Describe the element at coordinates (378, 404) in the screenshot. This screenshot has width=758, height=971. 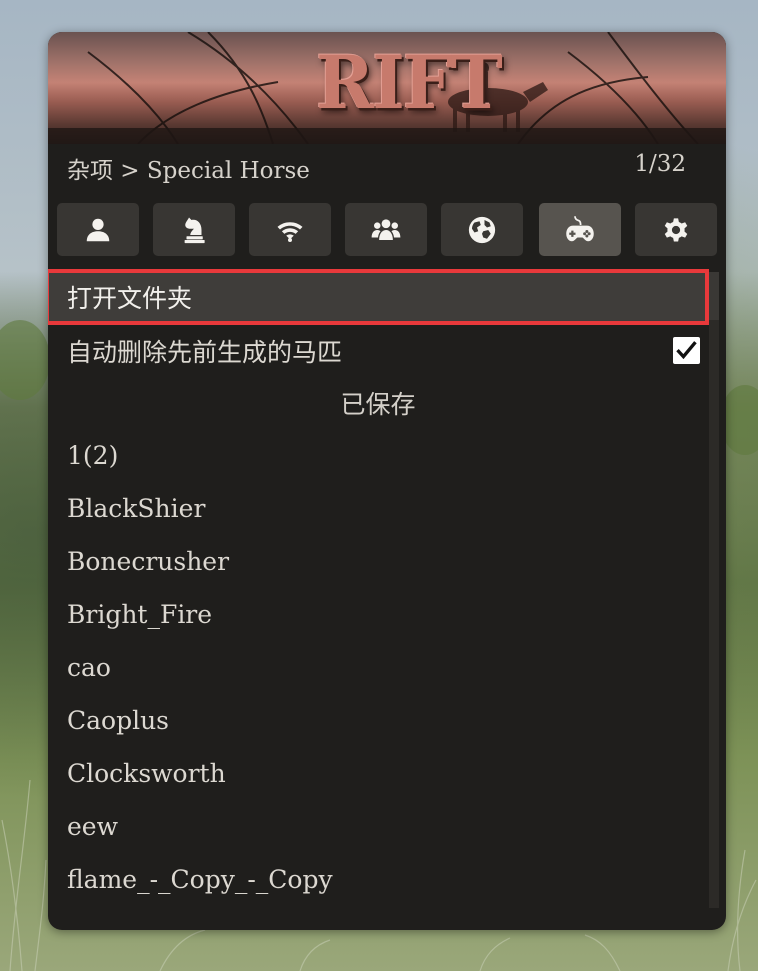
I see `saved-section-header: 已保存` at that location.